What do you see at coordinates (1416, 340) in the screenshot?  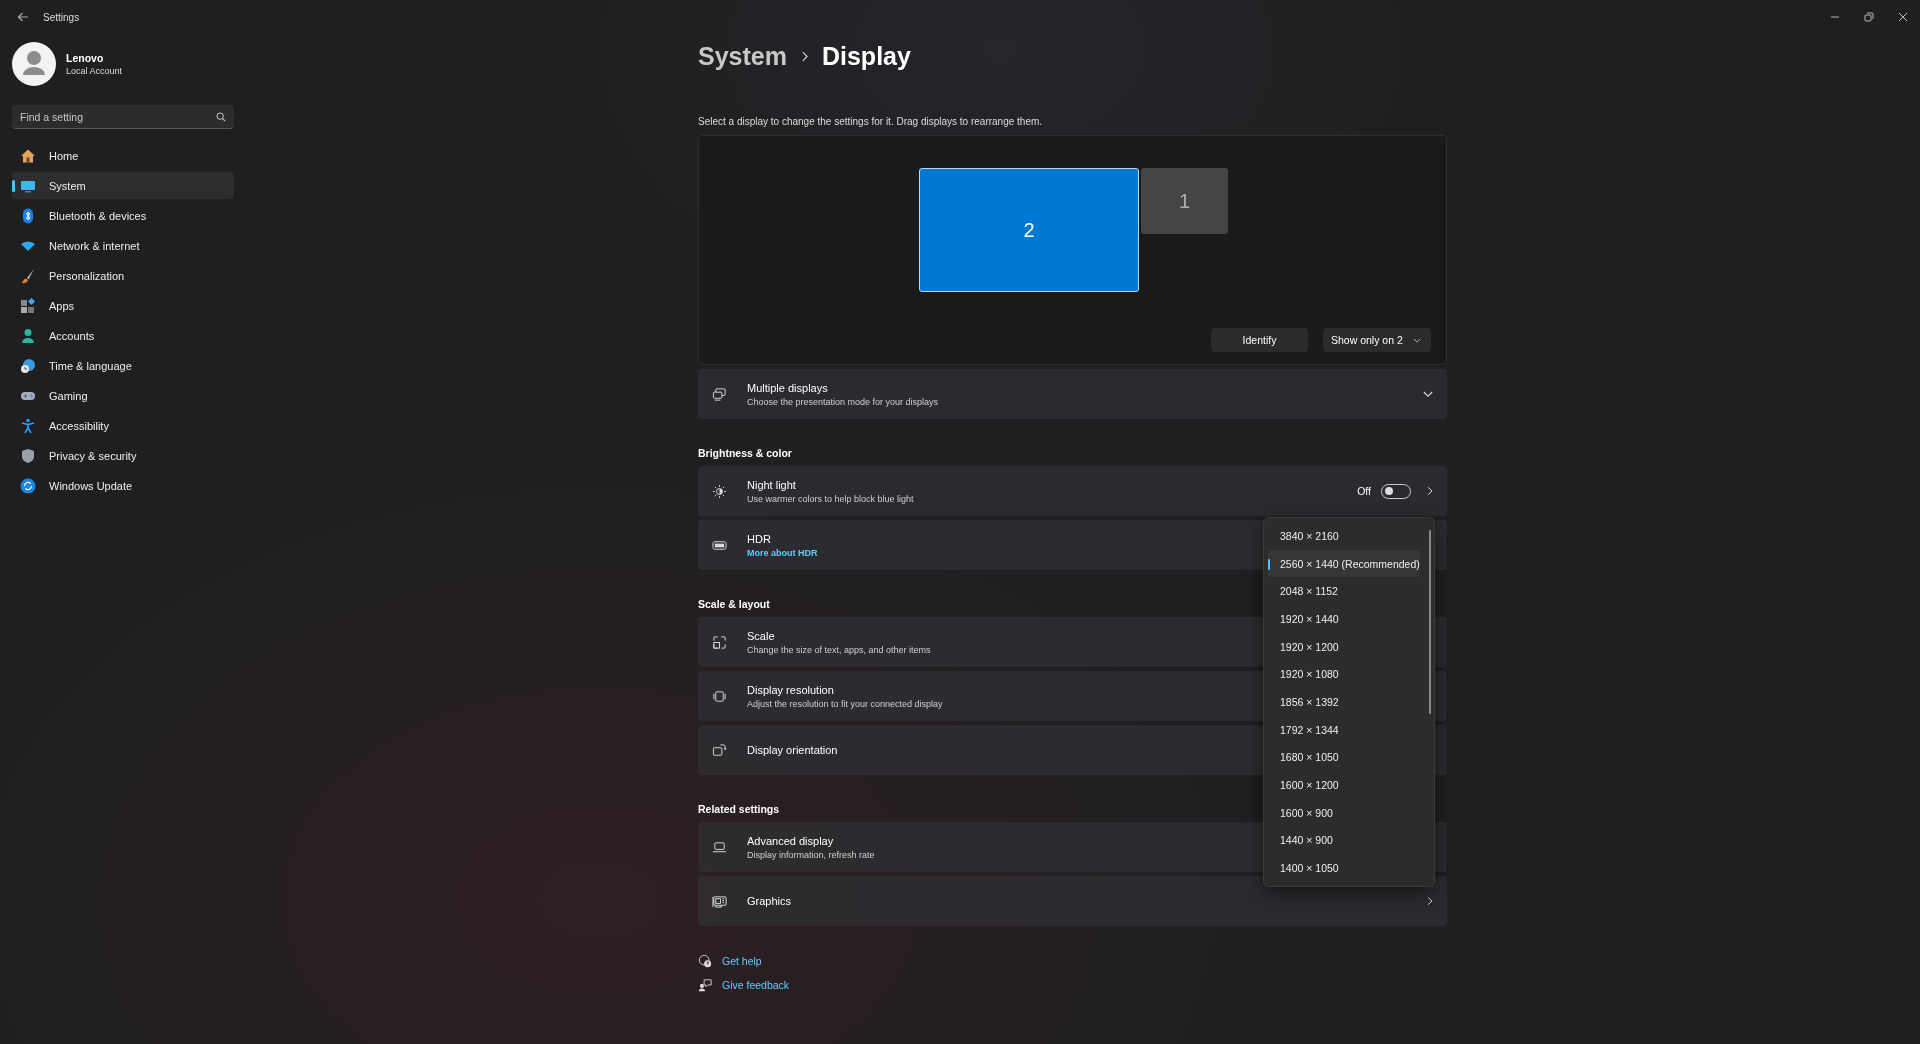 I see `caret-icon` at bounding box center [1416, 340].